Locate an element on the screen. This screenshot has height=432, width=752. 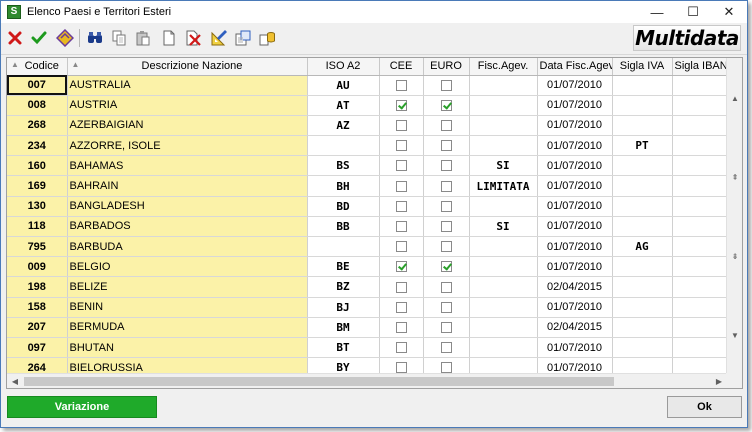
export-button is located at coordinates (243, 38).